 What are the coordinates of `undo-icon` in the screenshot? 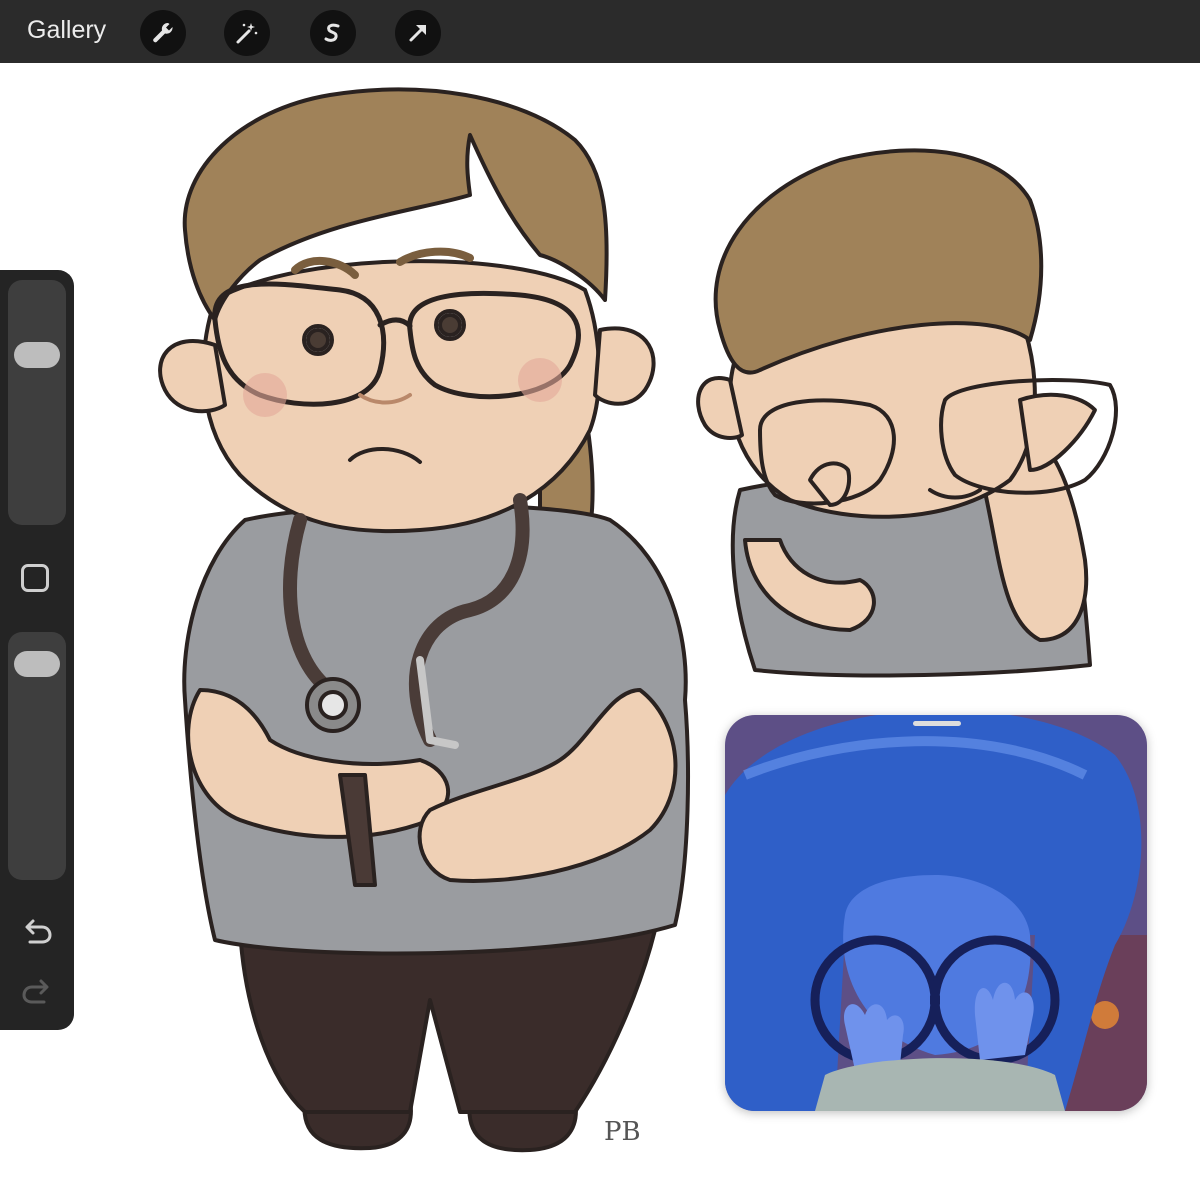 It's located at (37, 932).